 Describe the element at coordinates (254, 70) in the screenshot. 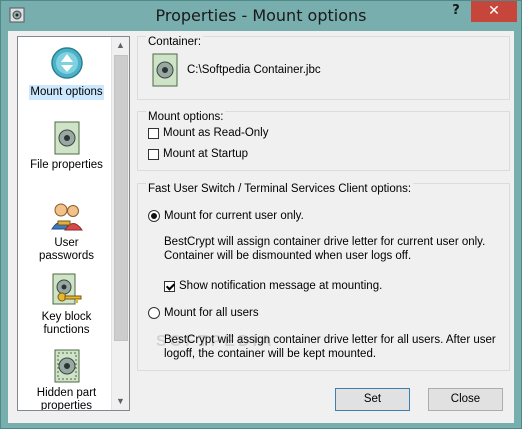

I see `container-path: C:\Softpedia Container.jbc` at that location.